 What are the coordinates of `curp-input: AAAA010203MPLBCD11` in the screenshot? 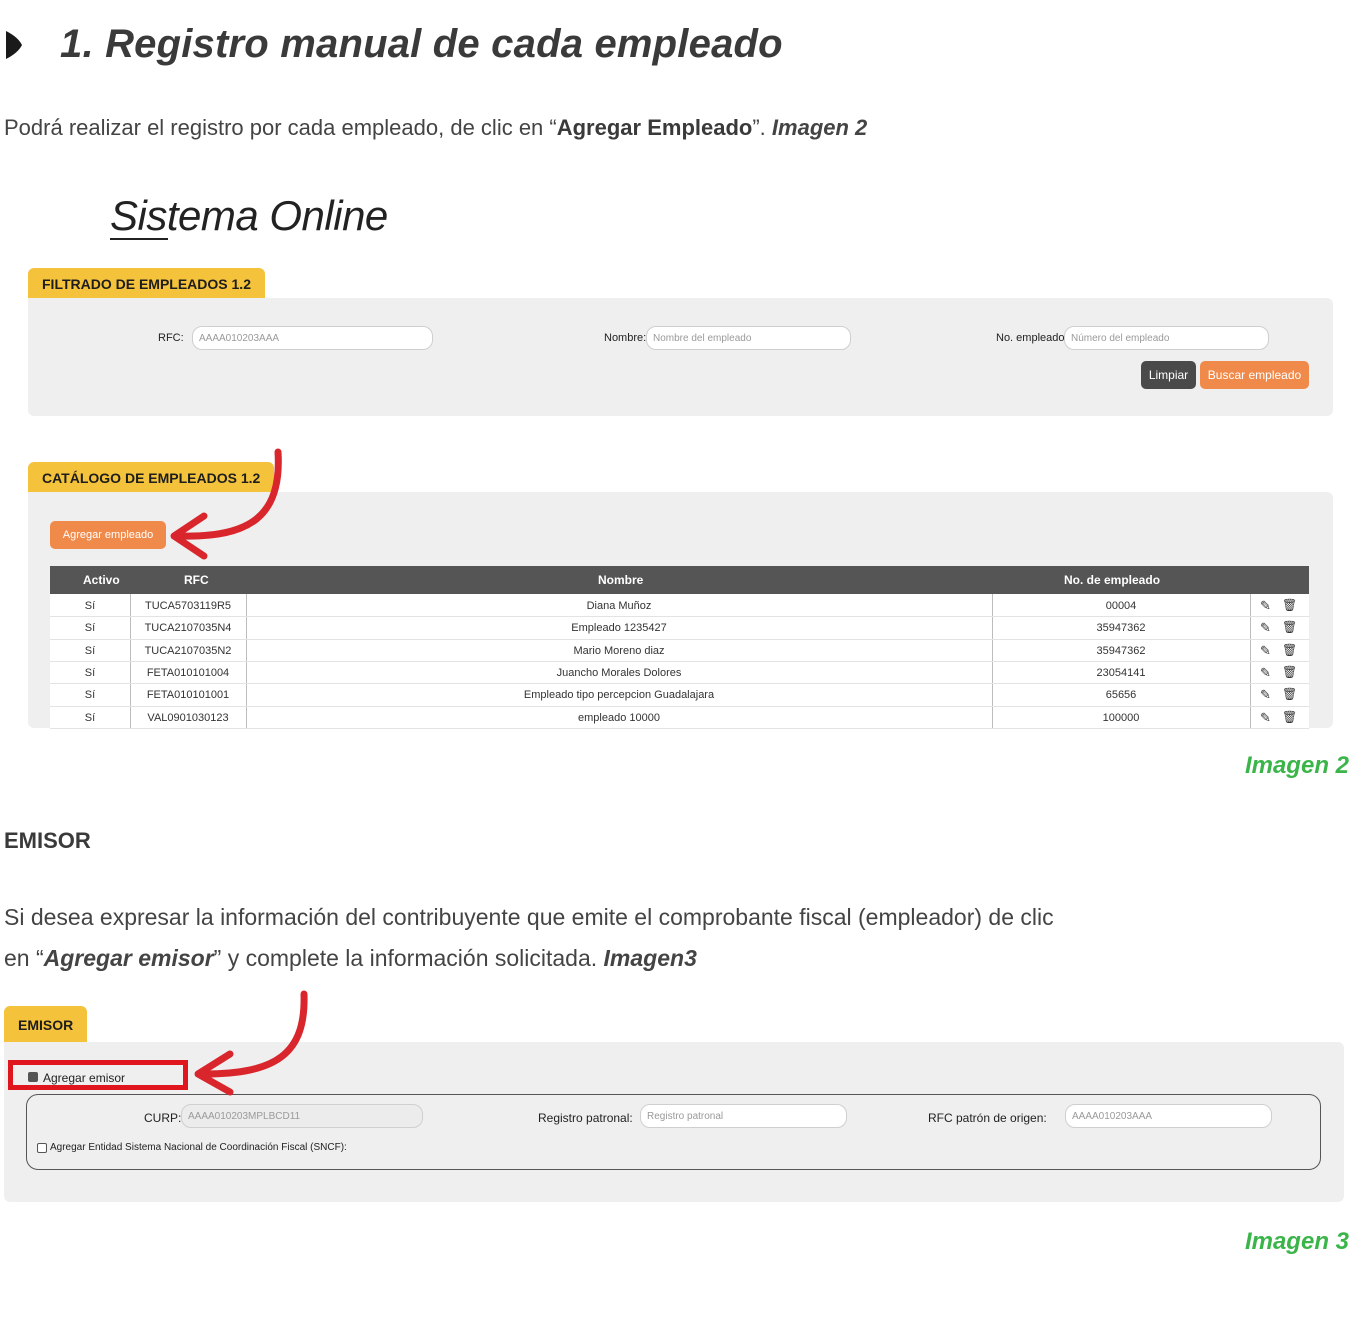 It's located at (302, 1116).